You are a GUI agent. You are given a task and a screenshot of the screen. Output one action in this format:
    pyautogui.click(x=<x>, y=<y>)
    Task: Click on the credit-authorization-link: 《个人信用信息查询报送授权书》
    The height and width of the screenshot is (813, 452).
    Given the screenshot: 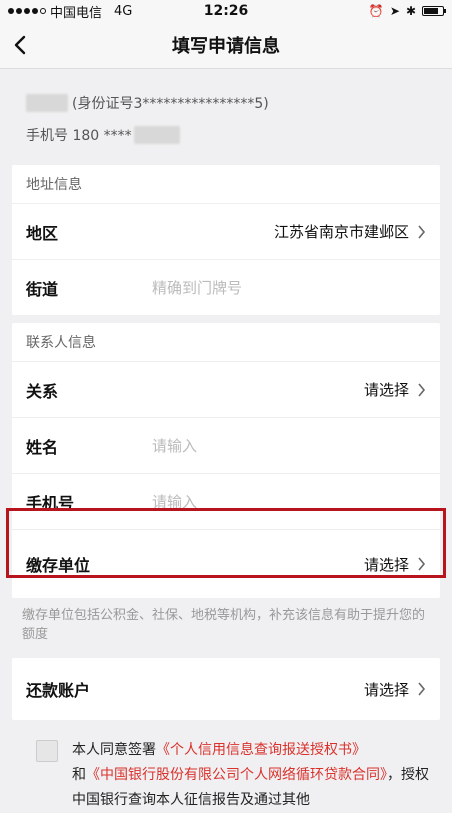 What is the action you would take?
    pyautogui.click(x=261, y=750)
    